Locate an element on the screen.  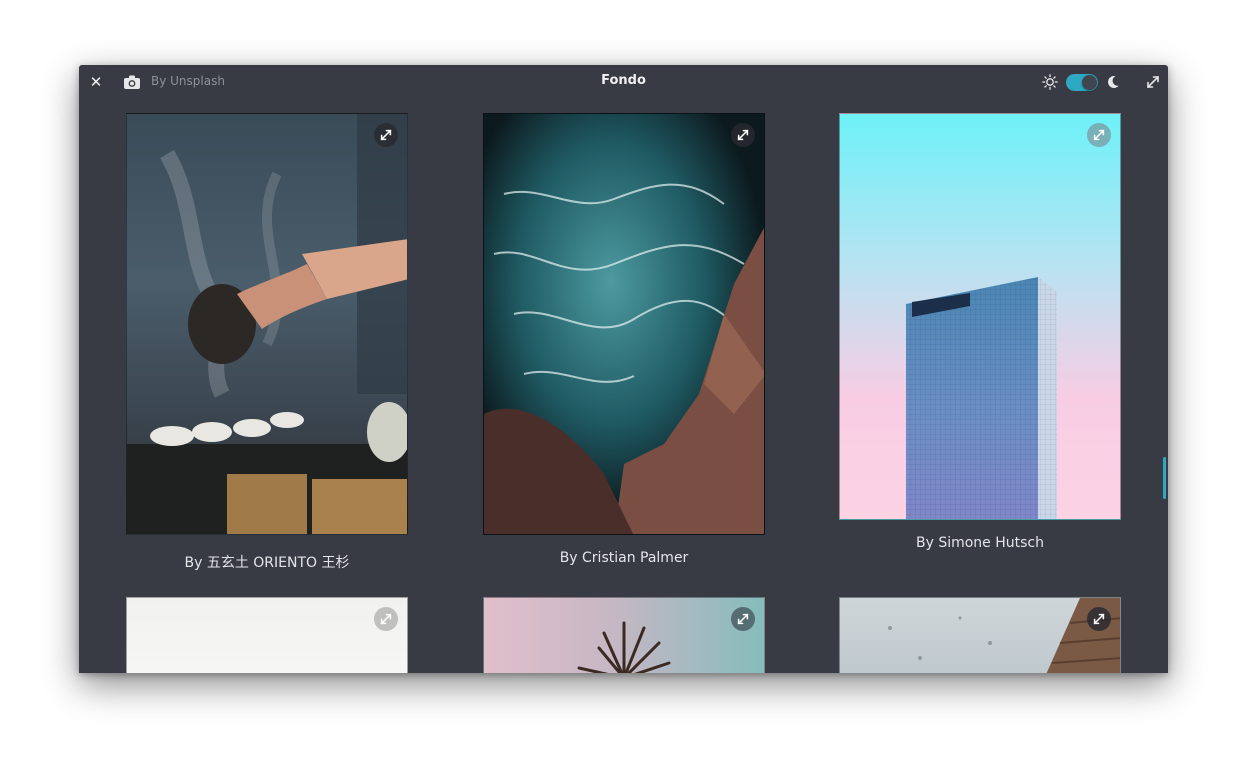
wallpaper-card: By Cristian Palmer is located at coordinates (624, 348).